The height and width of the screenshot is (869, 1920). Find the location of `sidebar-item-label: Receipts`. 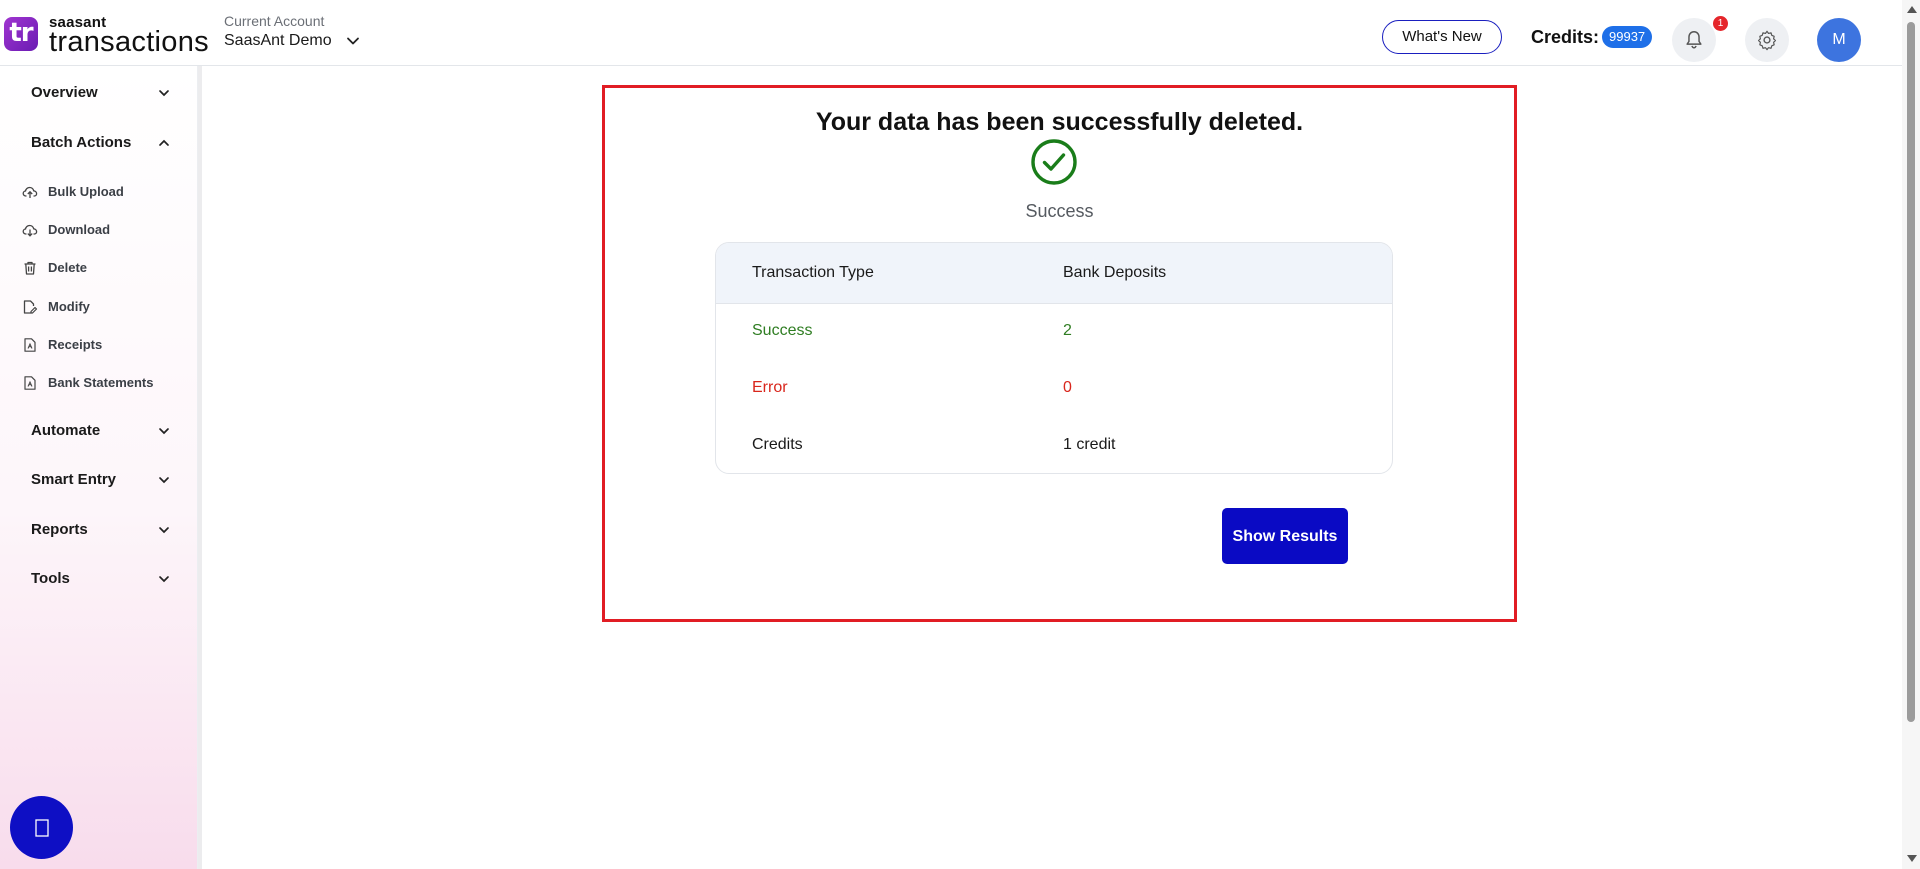

sidebar-item-label: Receipts is located at coordinates (75, 344).